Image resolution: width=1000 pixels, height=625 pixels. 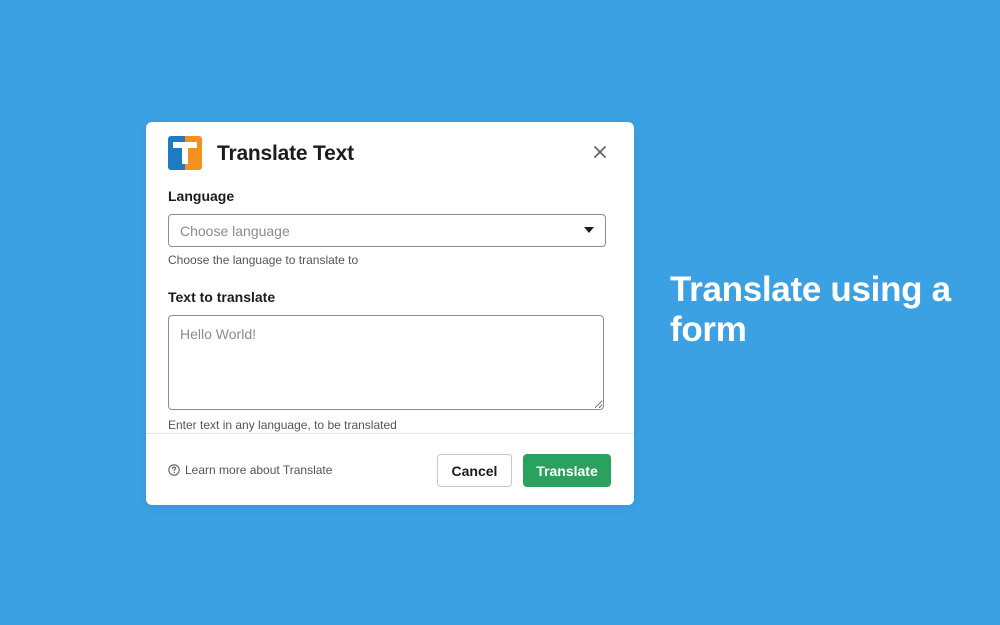 I want to click on close-button, so click(x=600, y=152).